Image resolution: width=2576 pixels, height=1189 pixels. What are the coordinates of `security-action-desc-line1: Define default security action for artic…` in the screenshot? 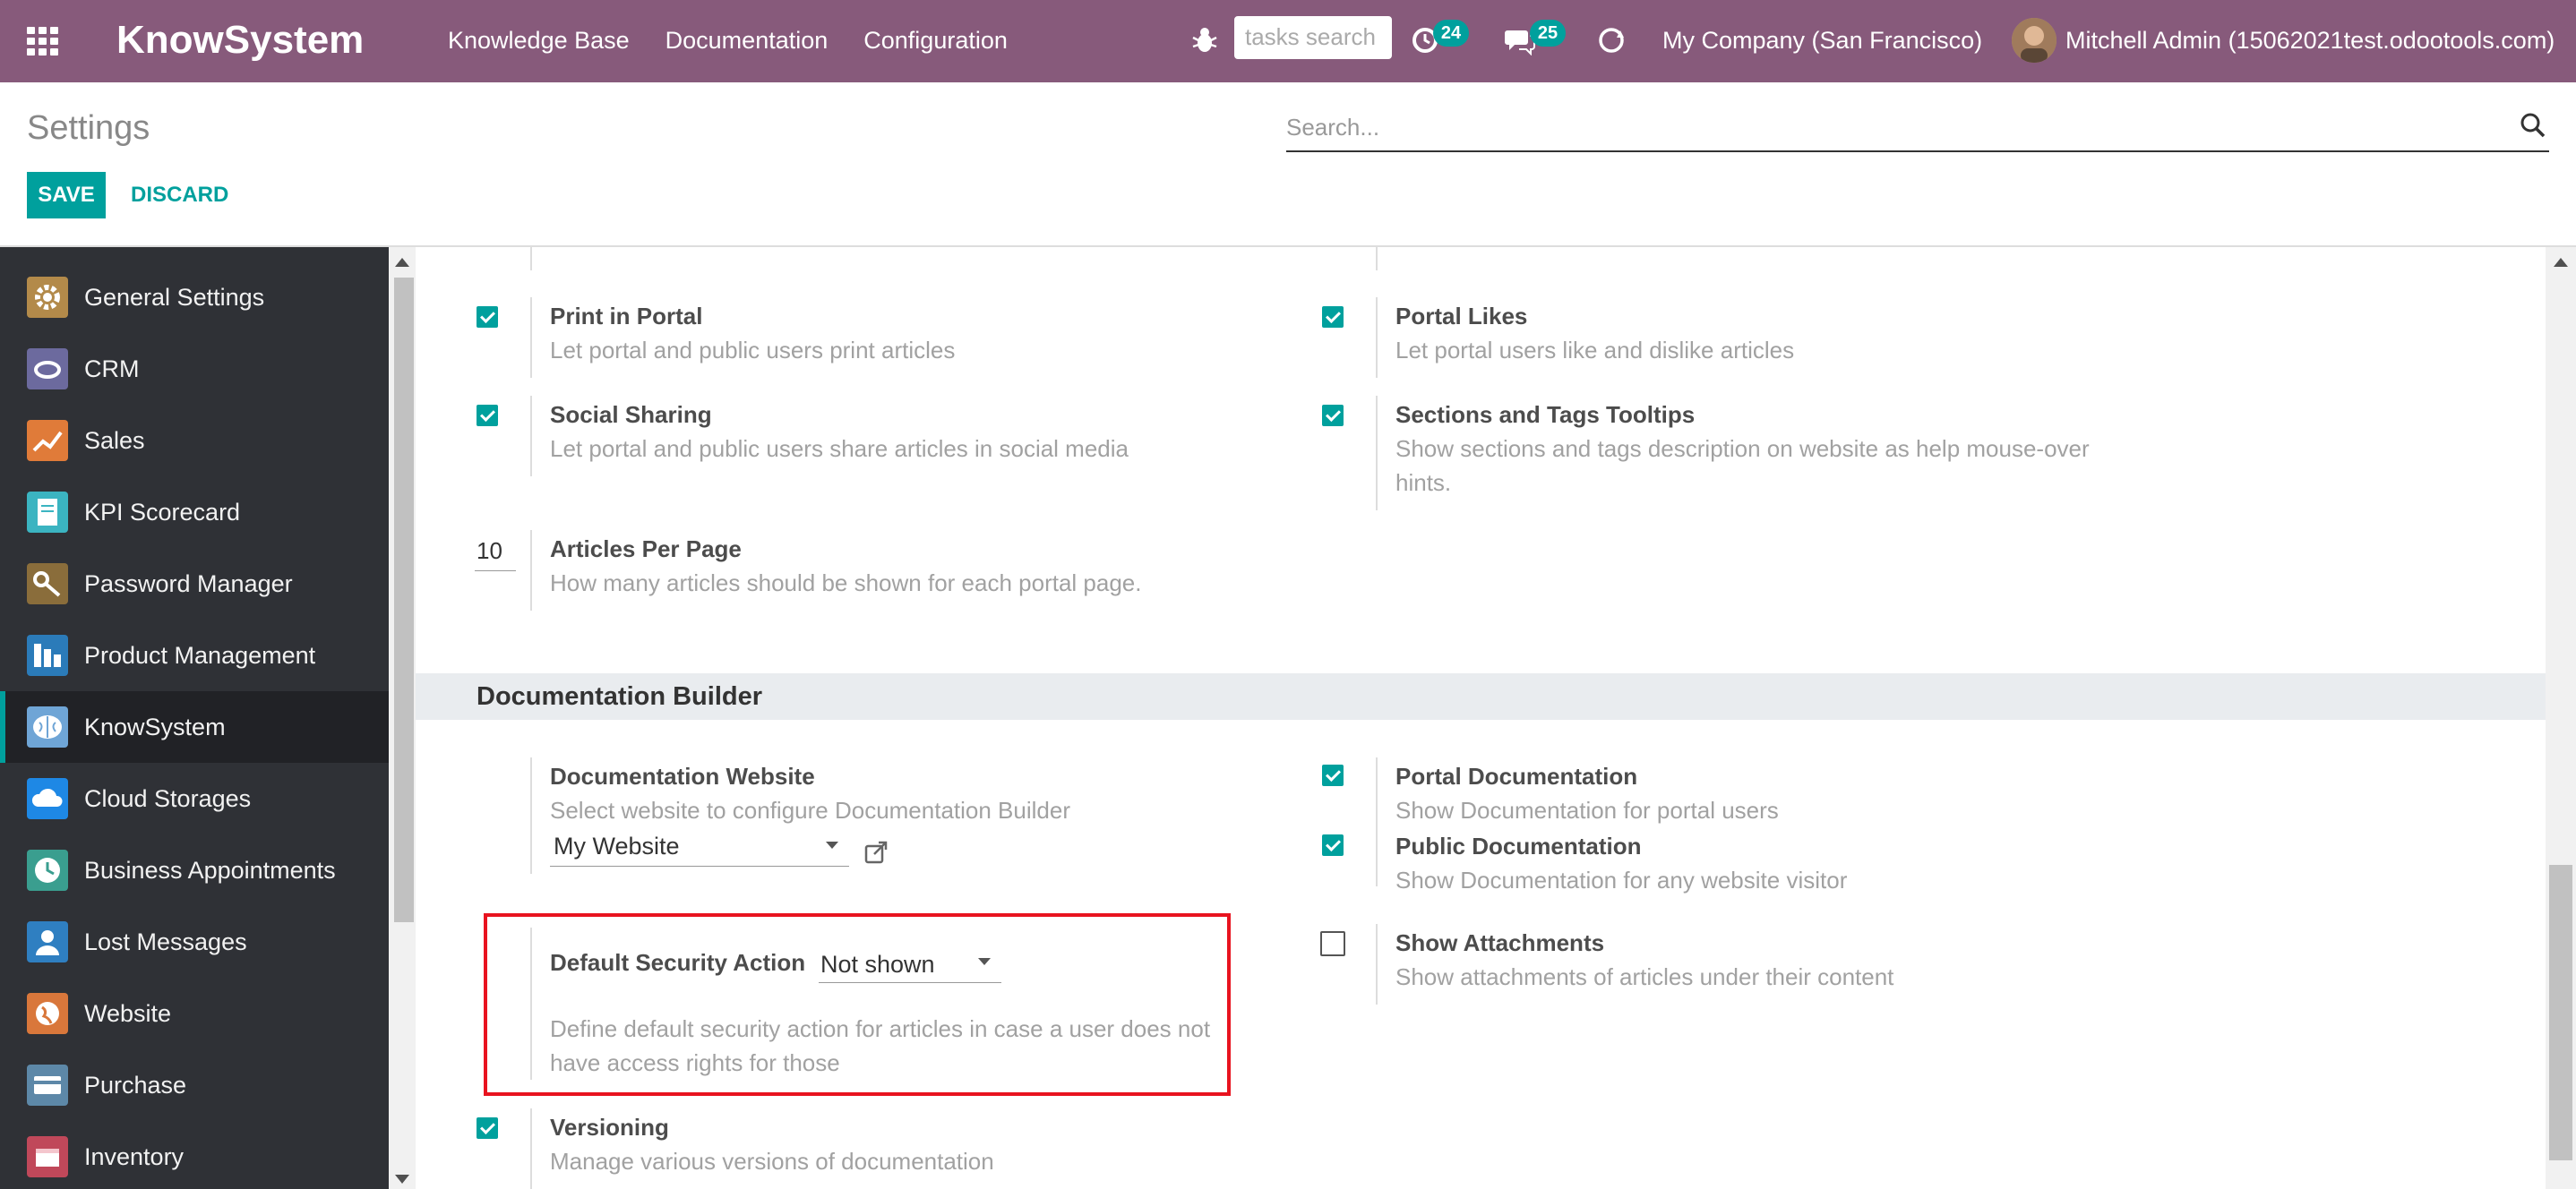 It's located at (880, 1028).